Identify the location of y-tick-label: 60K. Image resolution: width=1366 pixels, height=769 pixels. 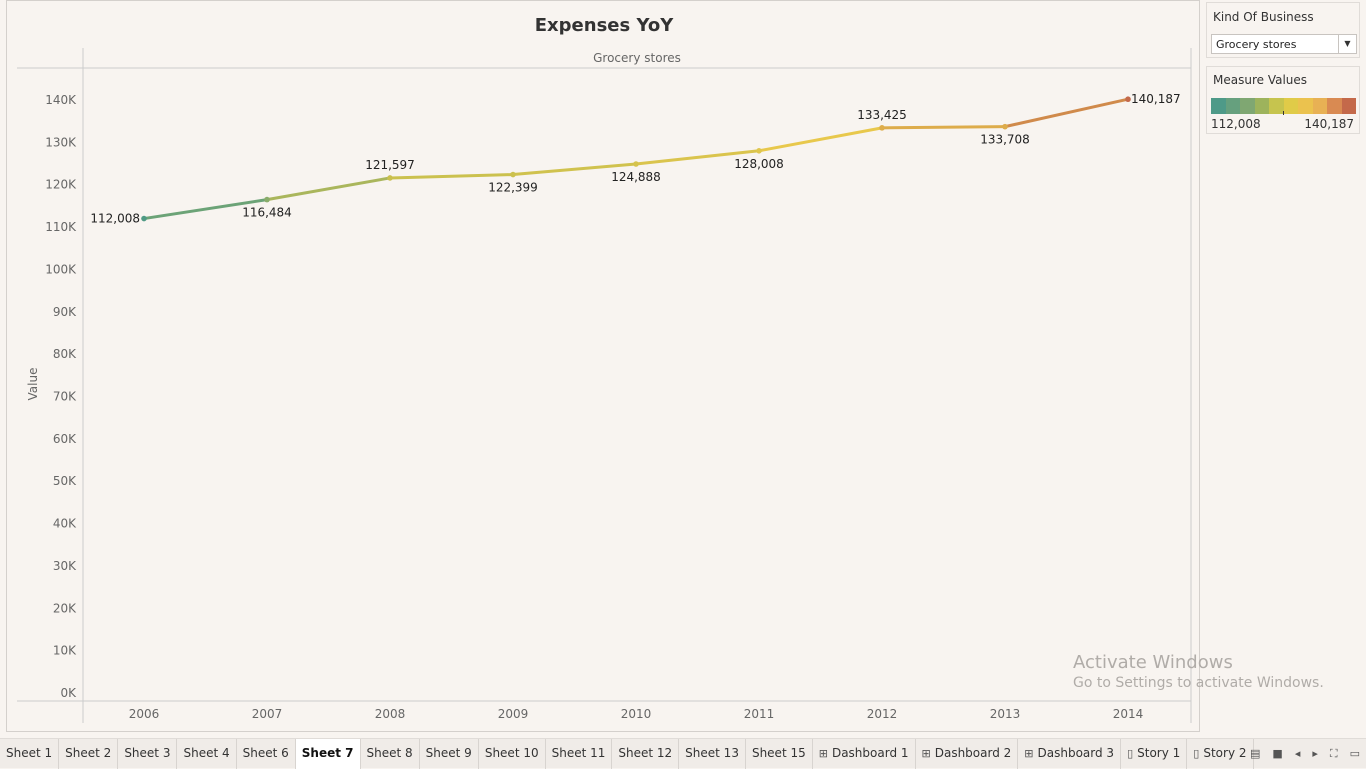
(65, 439).